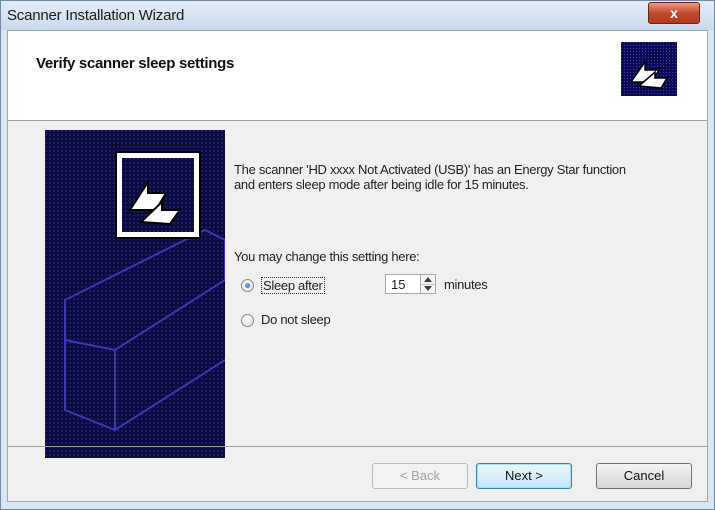 This screenshot has height=510, width=715. I want to click on change-prompt: You may change this setting here:, so click(327, 256).